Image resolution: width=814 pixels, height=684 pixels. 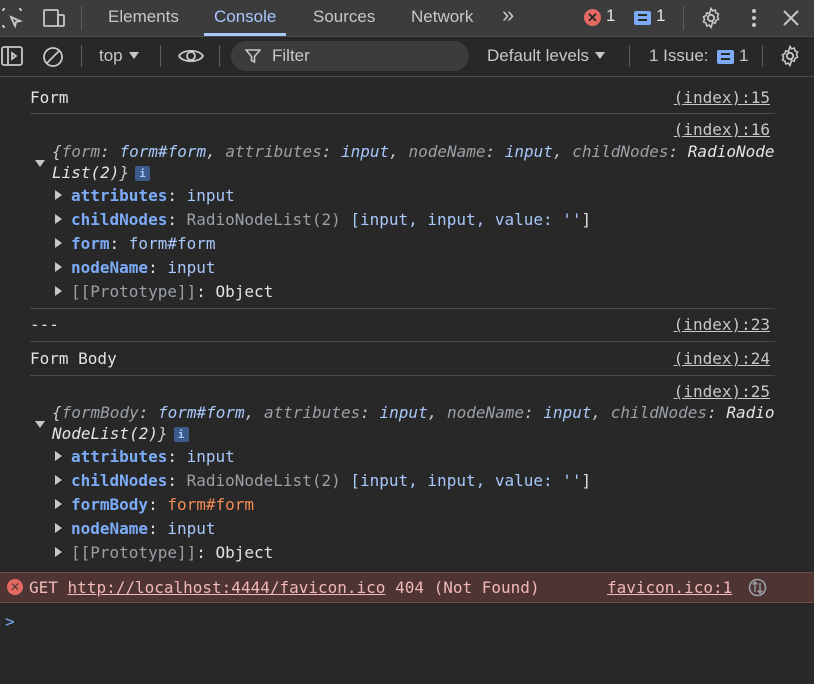 I want to click on issues-button: 1 Issue:, so click(x=679, y=56).